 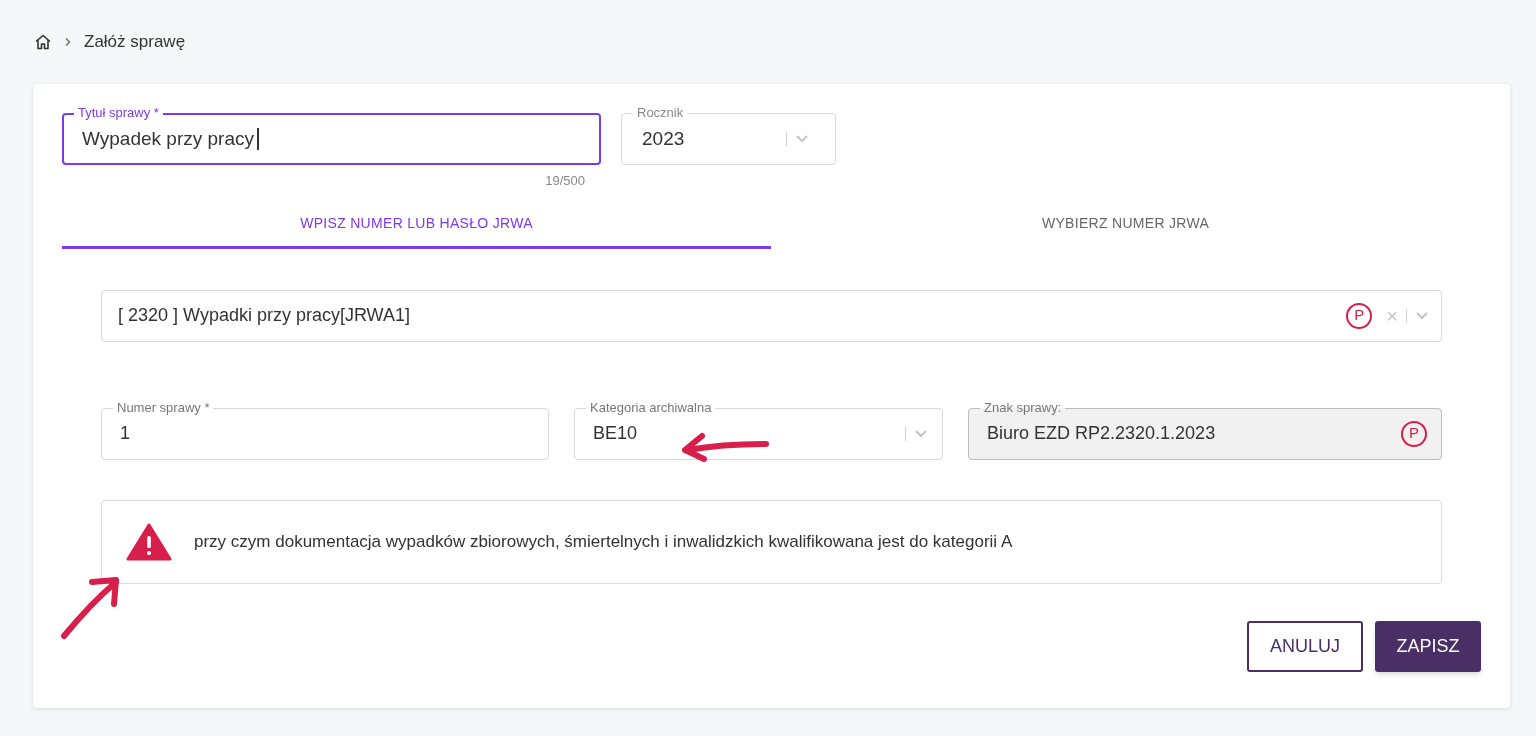 What do you see at coordinates (1125, 224) in the screenshot?
I see `tab: WYBIERZ NUMER JRWA` at bounding box center [1125, 224].